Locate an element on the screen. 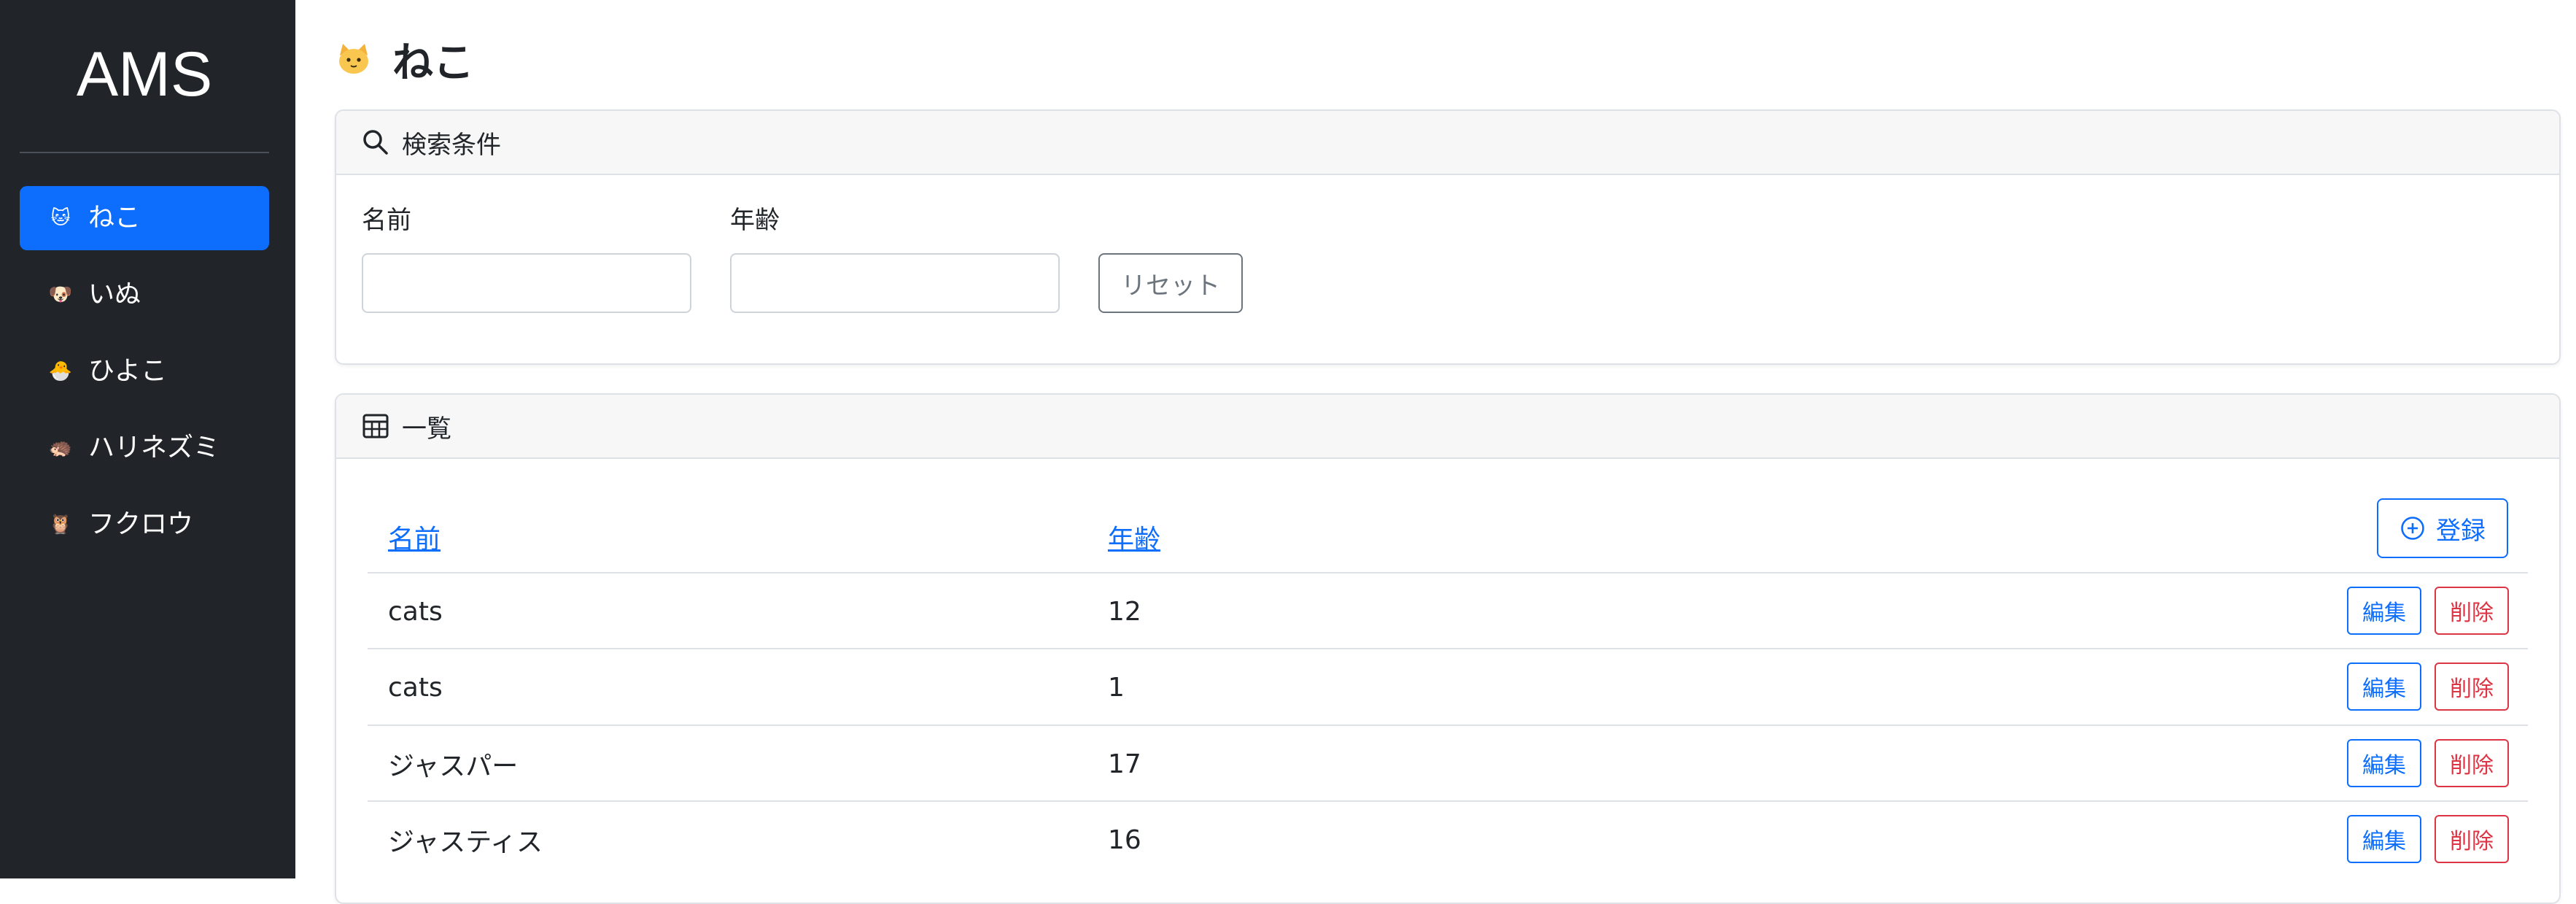 The image size is (2576, 904). sidebar-item-fukurou: 🦉 フクロウ is located at coordinates (145, 524).